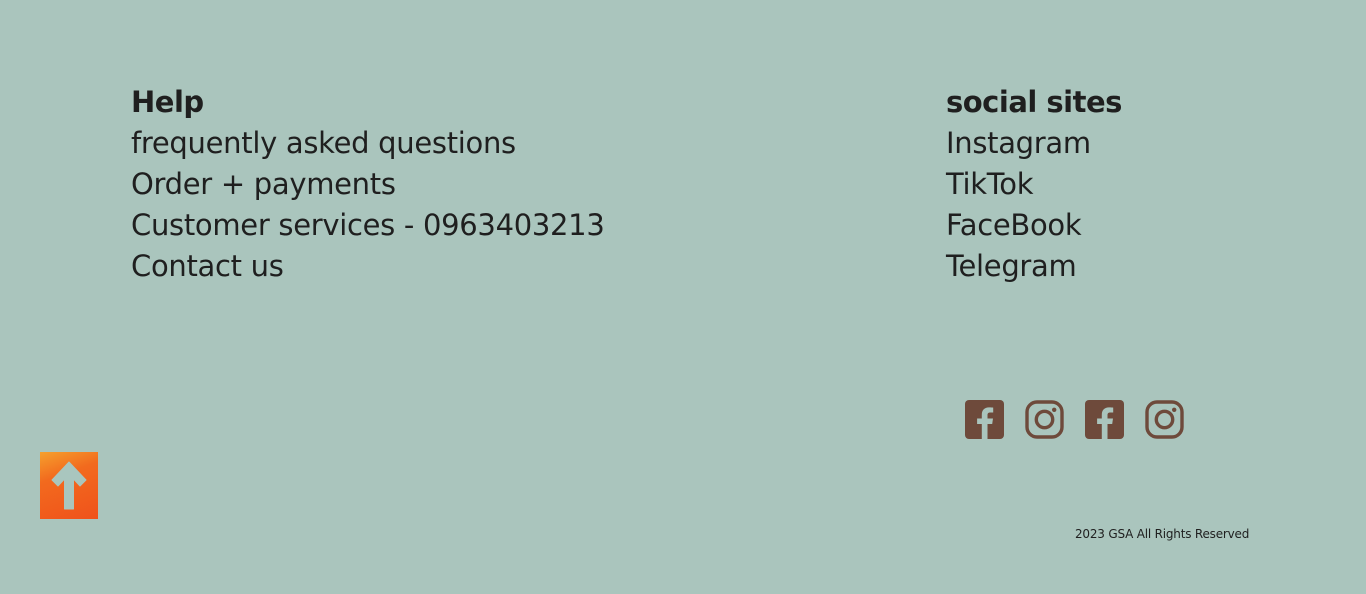 The image size is (1366, 594). I want to click on arrow-up-icon, so click(69, 485).